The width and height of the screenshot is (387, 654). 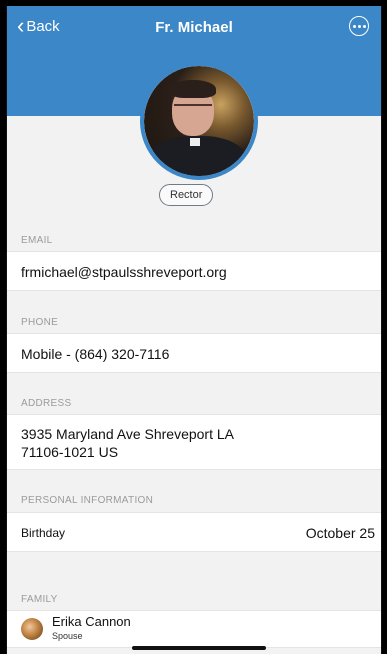 What do you see at coordinates (194, 353) in the screenshot?
I see `phone-row: Mobile - (864) 320-7116` at bounding box center [194, 353].